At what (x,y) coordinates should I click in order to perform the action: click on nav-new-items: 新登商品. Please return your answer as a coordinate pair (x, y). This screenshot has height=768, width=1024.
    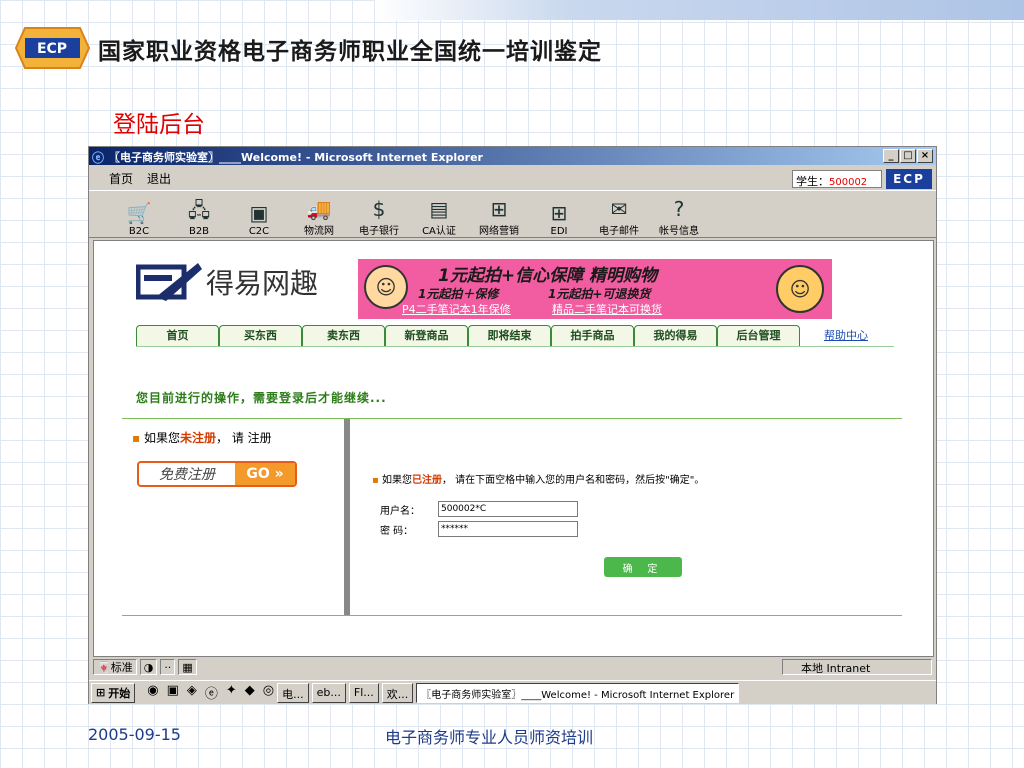
    Looking at the image, I should click on (426, 335).